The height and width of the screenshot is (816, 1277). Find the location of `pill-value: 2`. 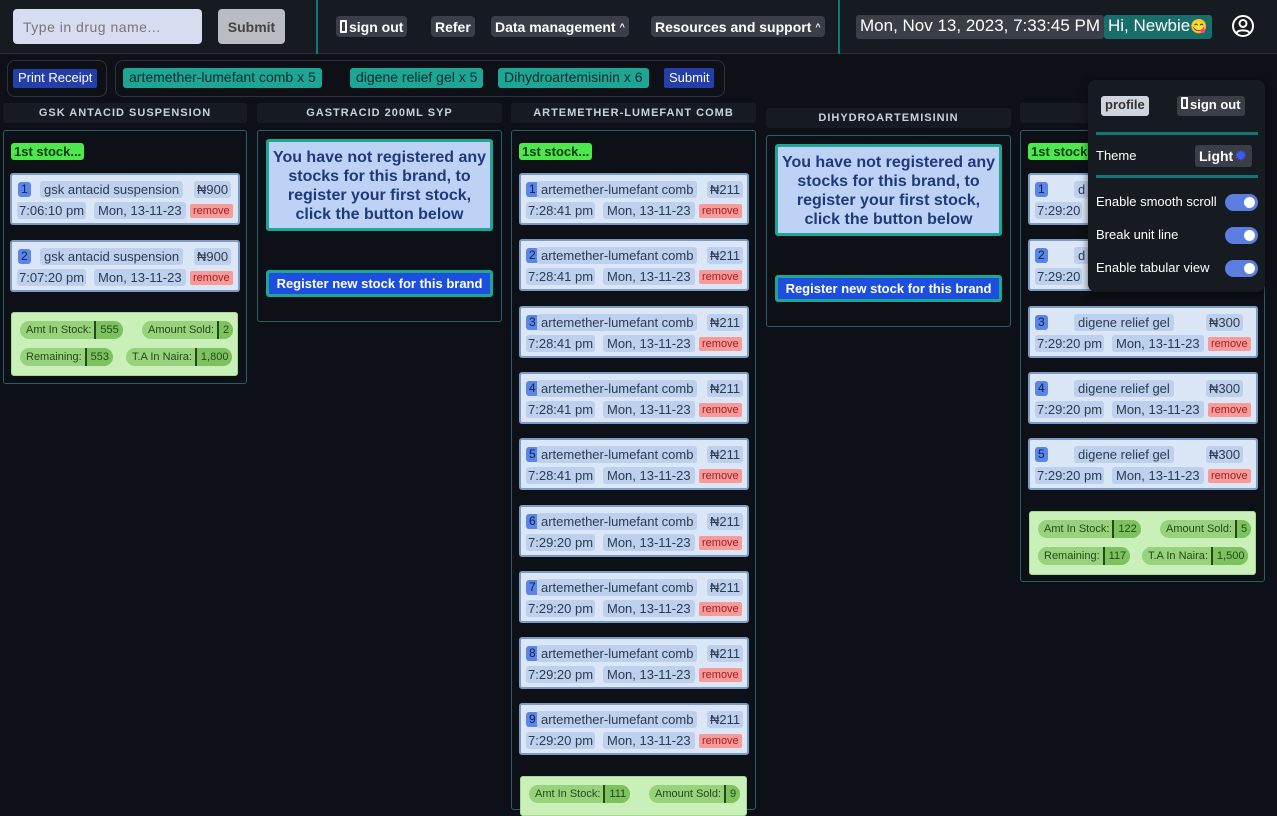

pill-value: 2 is located at coordinates (225, 330).